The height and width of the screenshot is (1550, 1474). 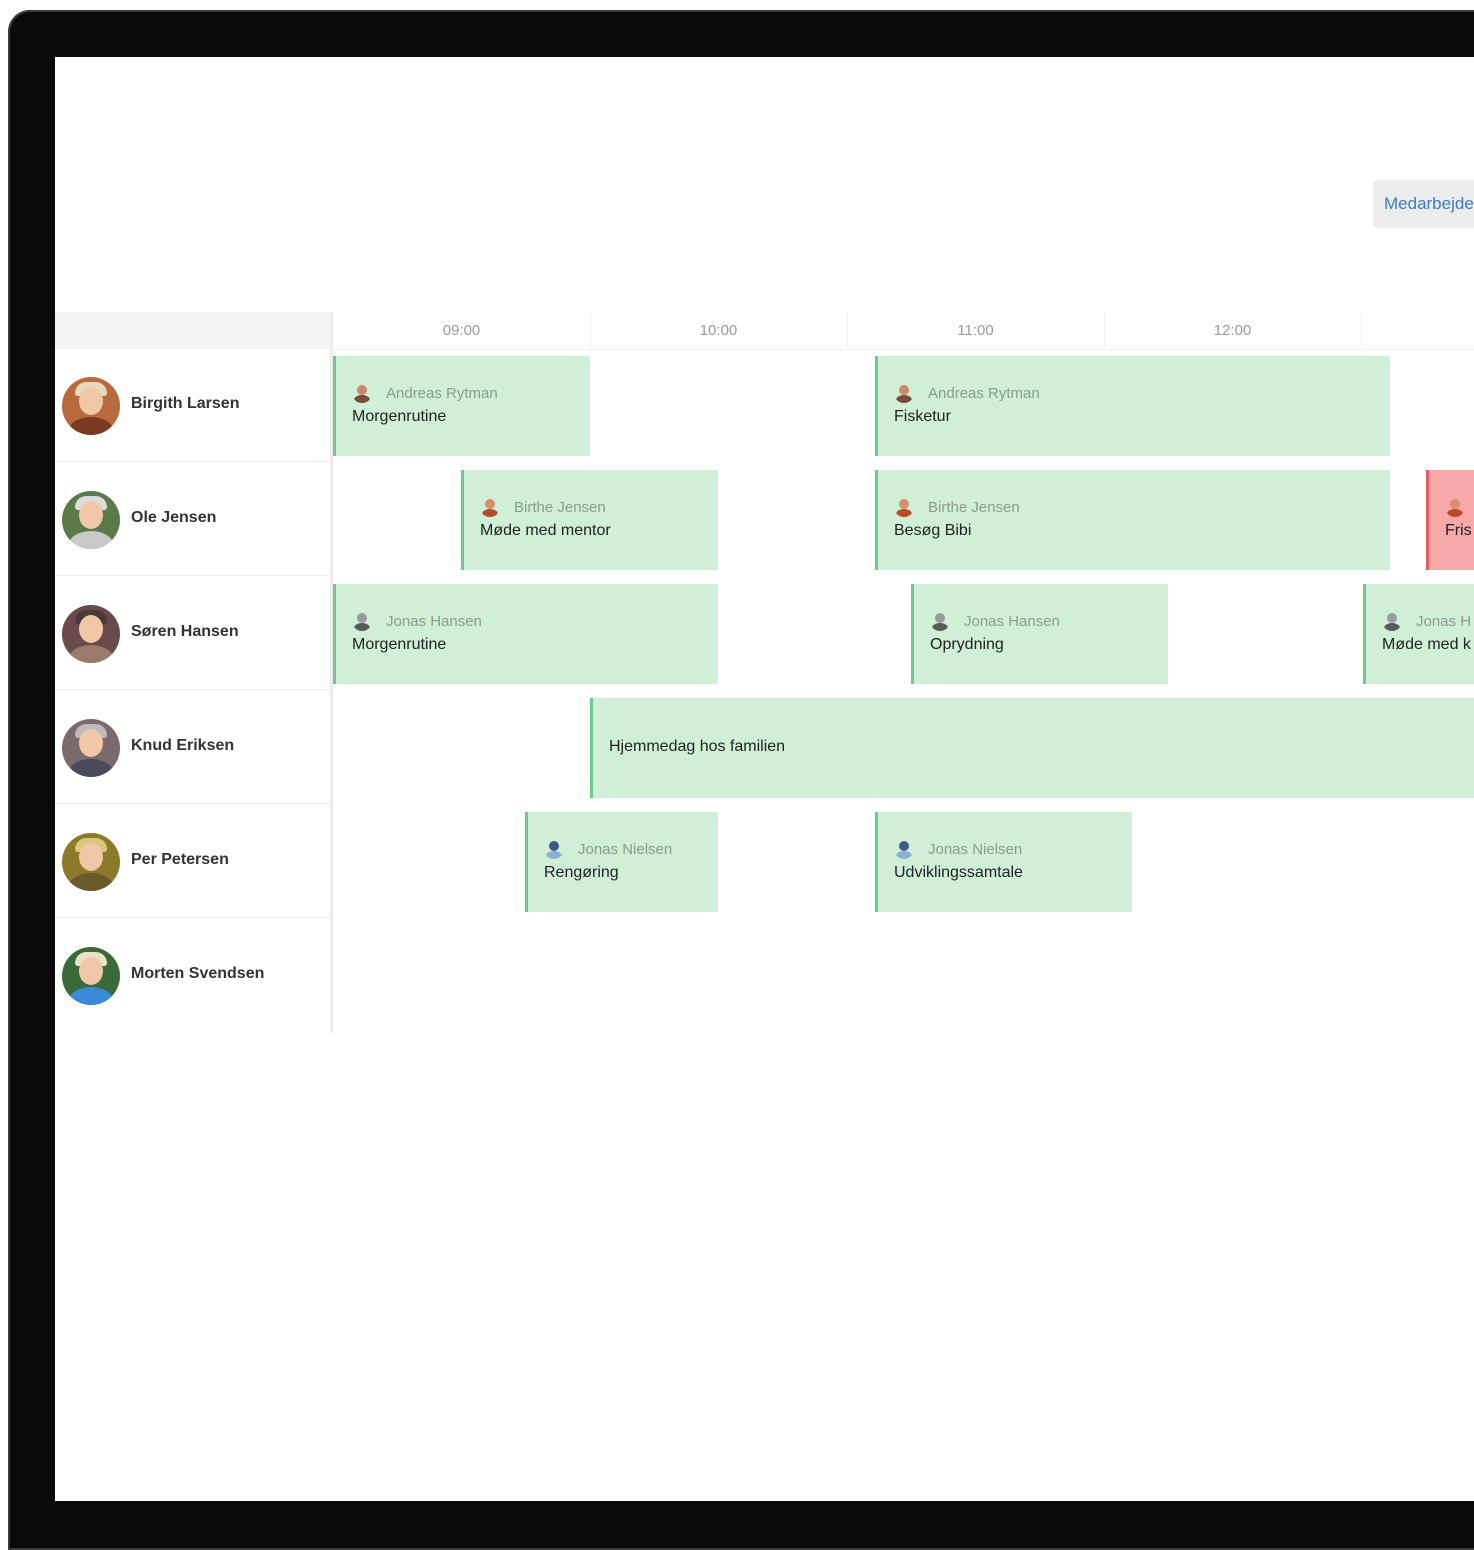 What do you see at coordinates (198, 973) in the screenshot?
I see `resident-name: Morten Svendsen` at bounding box center [198, 973].